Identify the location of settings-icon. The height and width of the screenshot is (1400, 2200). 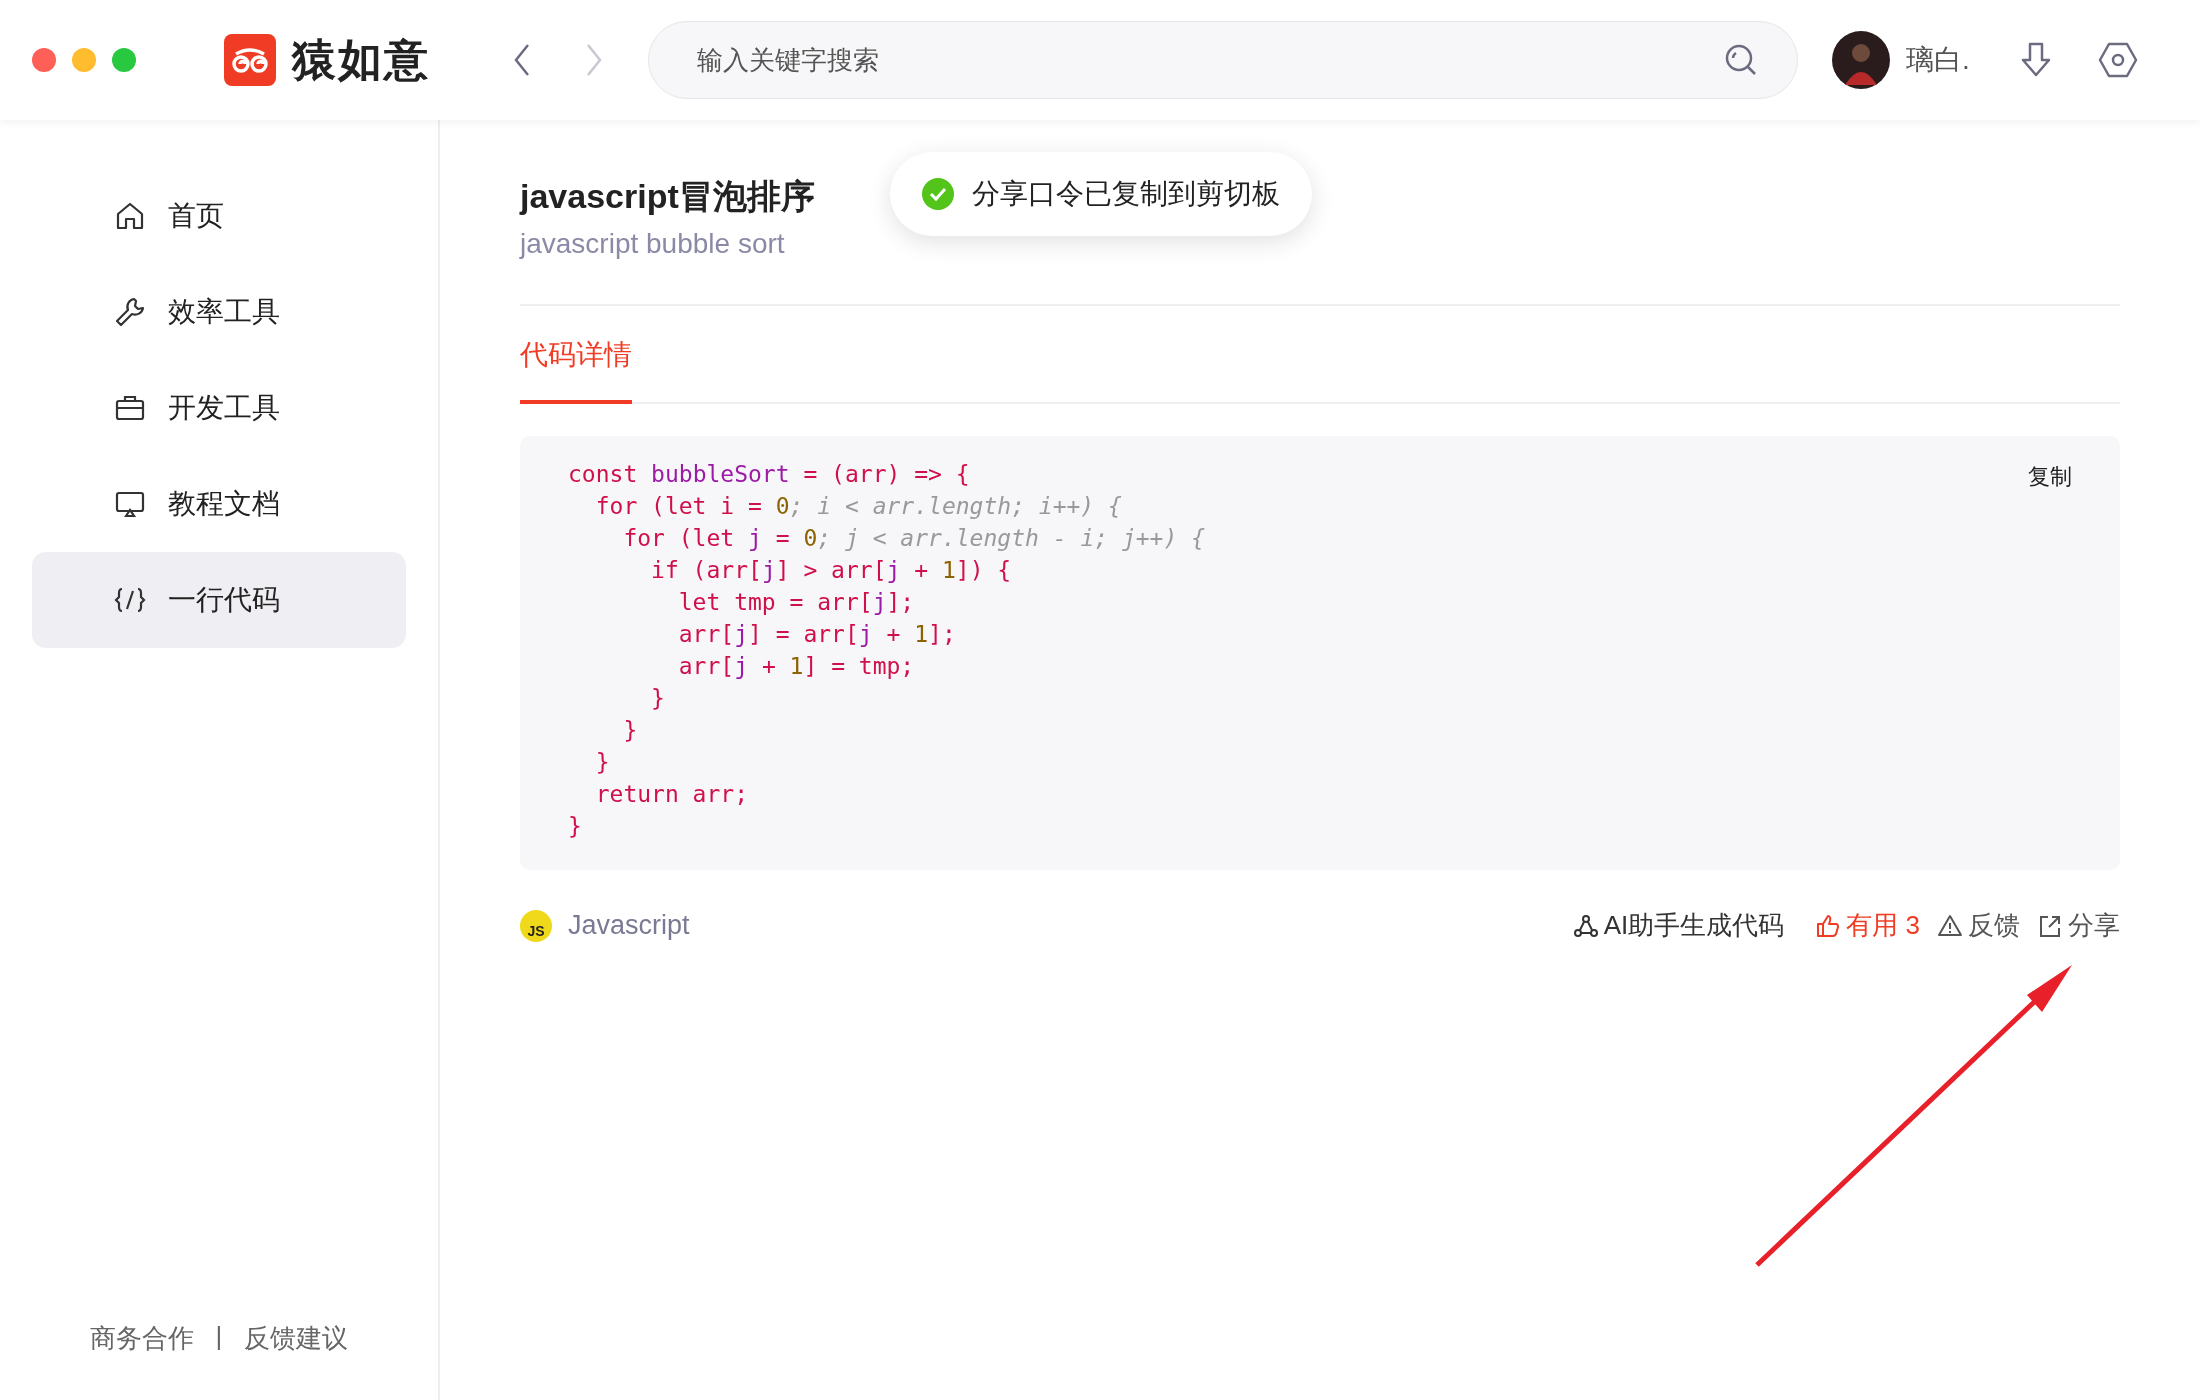
(2117, 60).